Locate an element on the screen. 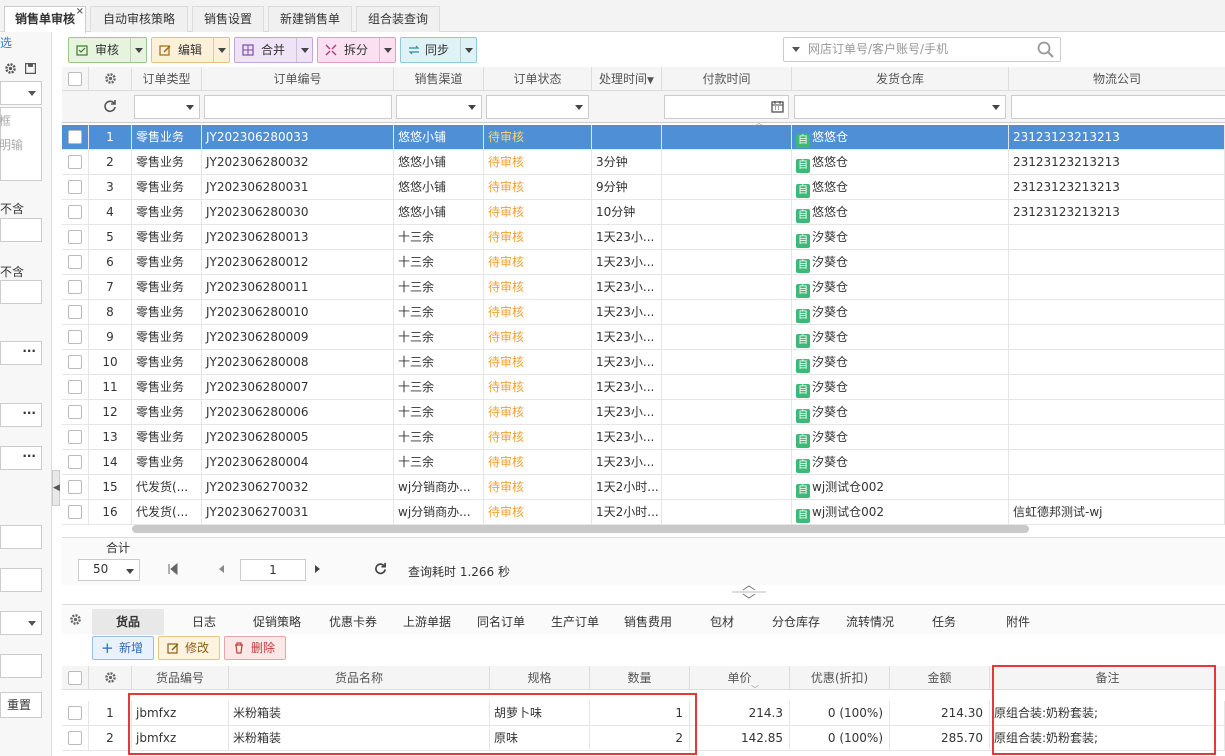 This screenshot has width=1225, height=756. table-row: 12 零售业务 JY202306280006 十三余 待审核 1天23小... 自汐葵仓 is located at coordinates (643, 412).